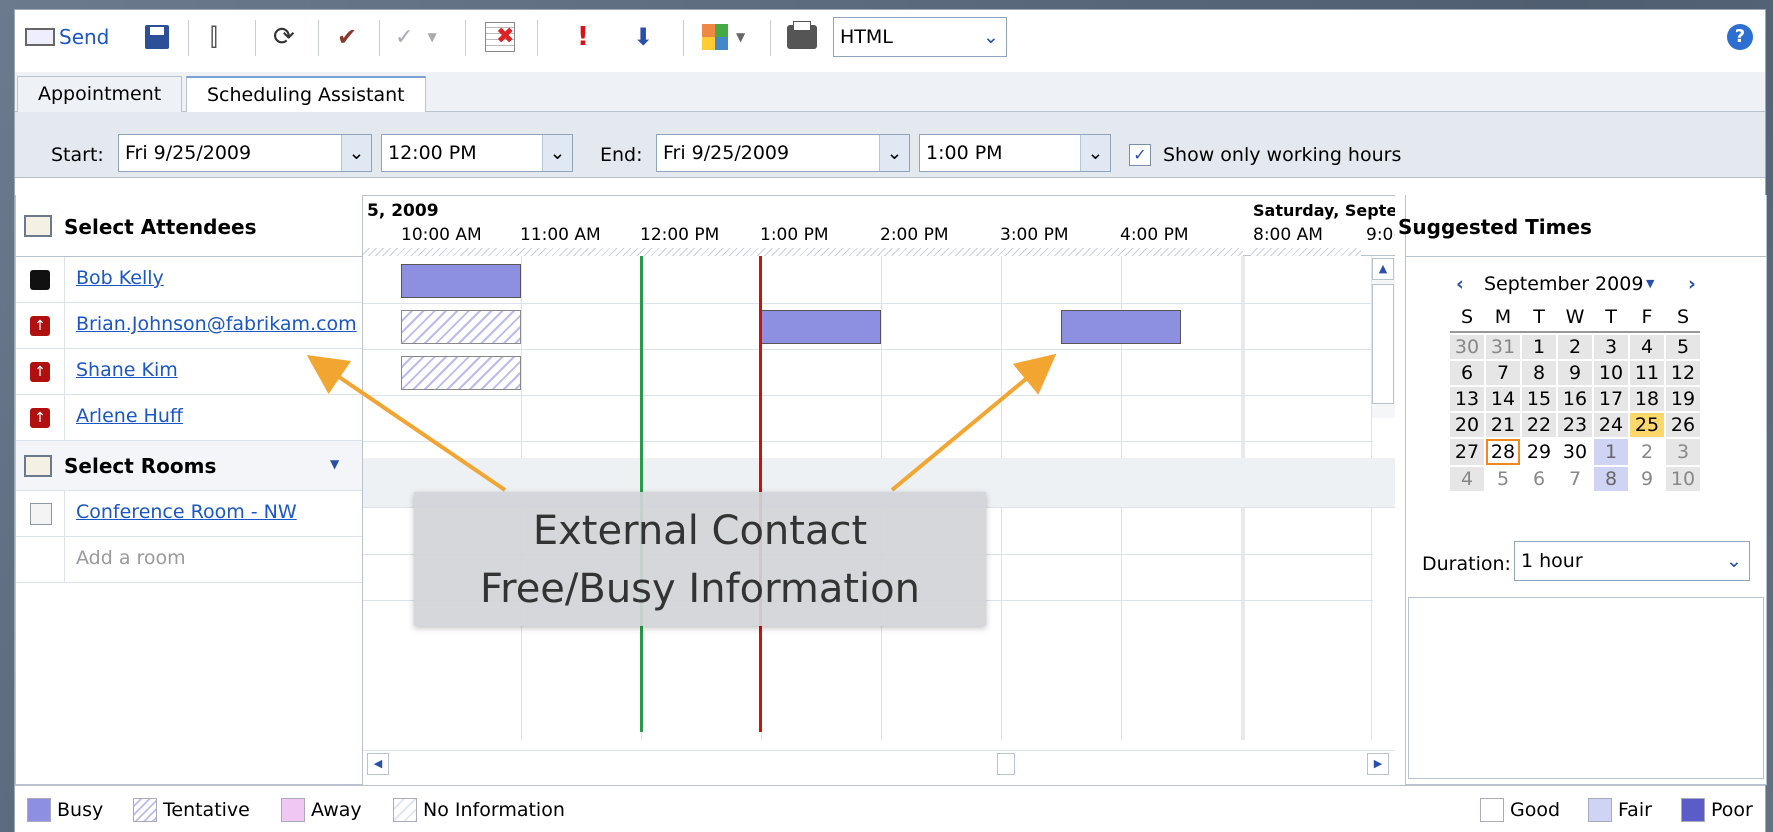 This screenshot has width=1773, height=832. I want to click on add-room-row: Add a room, so click(189, 560).